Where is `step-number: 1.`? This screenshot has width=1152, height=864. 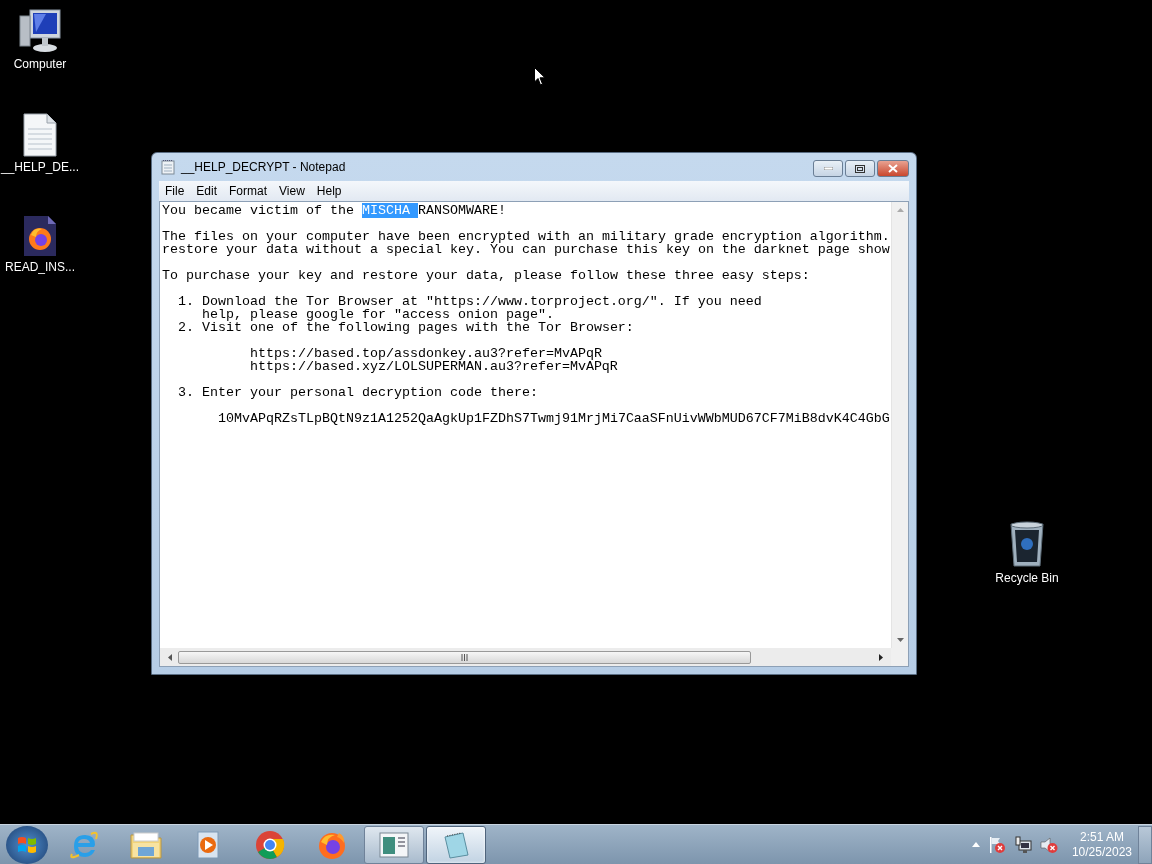 step-number: 1. is located at coordinates (186, 303).